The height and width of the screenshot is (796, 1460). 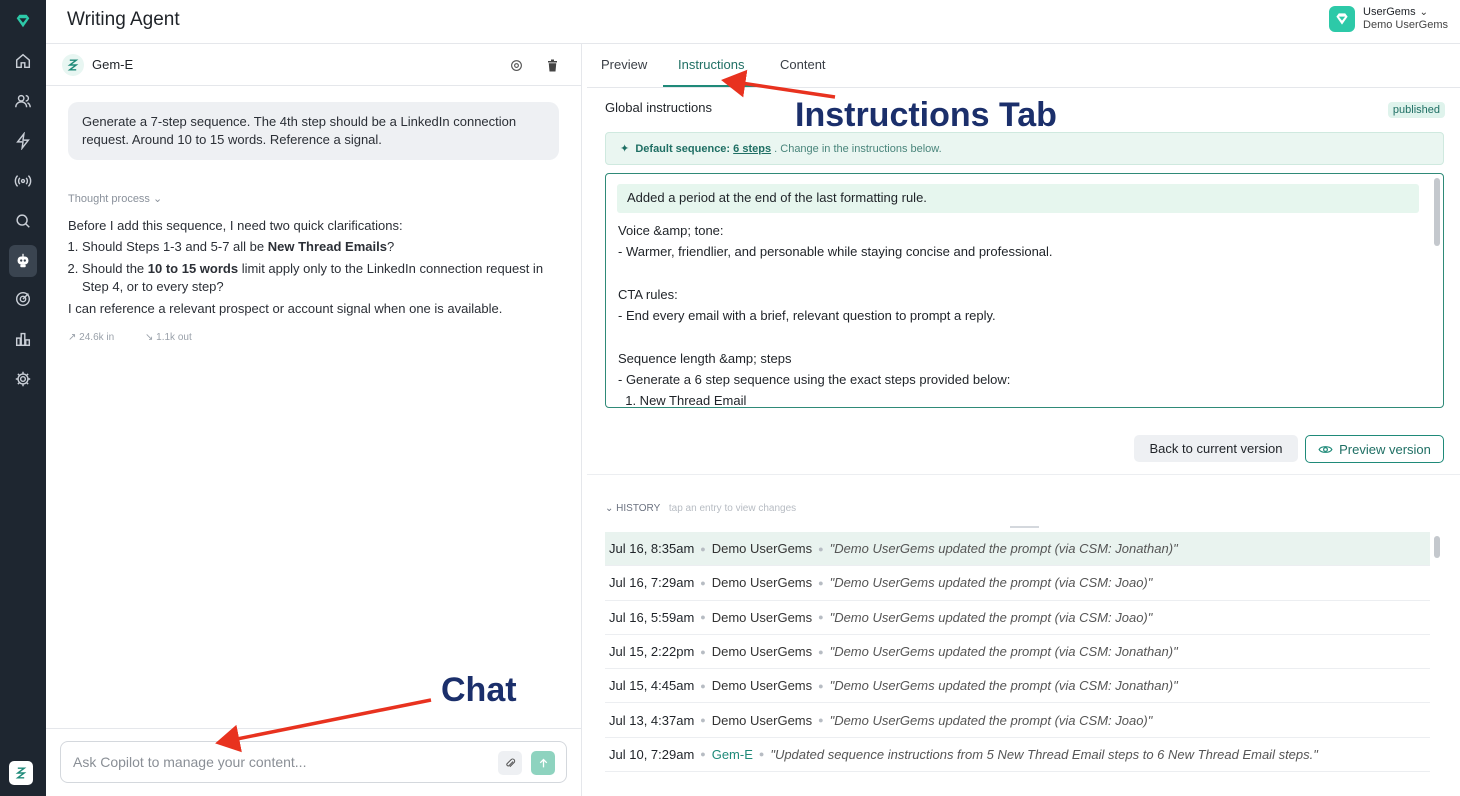 I want to click on top-bar: Writing Agent UserGems ⌄ Demo UserGems, so click(x=753, y=22).